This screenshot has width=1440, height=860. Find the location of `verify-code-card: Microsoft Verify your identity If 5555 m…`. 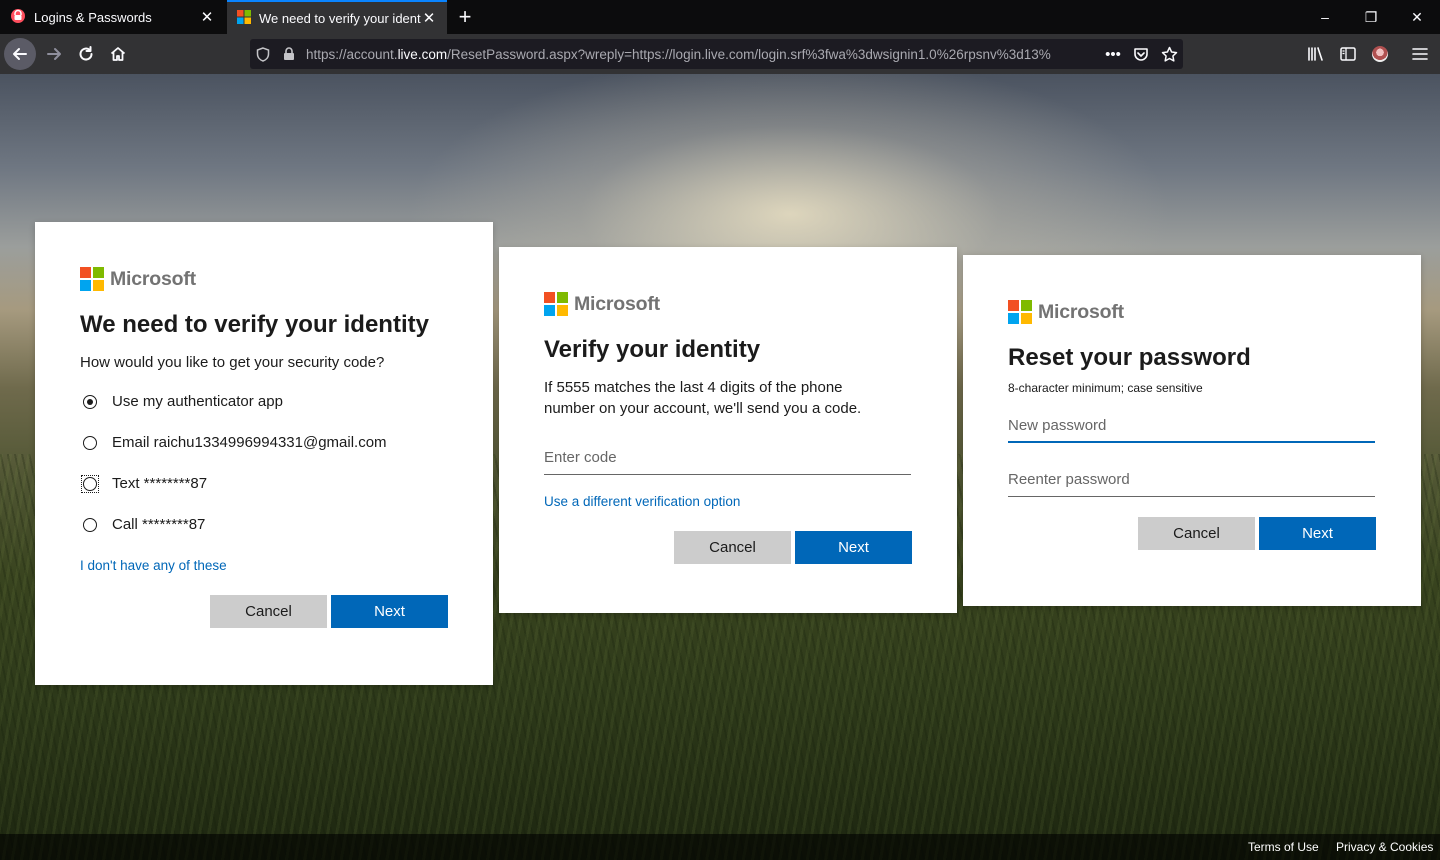

verify-code-card: Microsoft Verify your identity If 5555 m… is located at coordinates (728, 430).